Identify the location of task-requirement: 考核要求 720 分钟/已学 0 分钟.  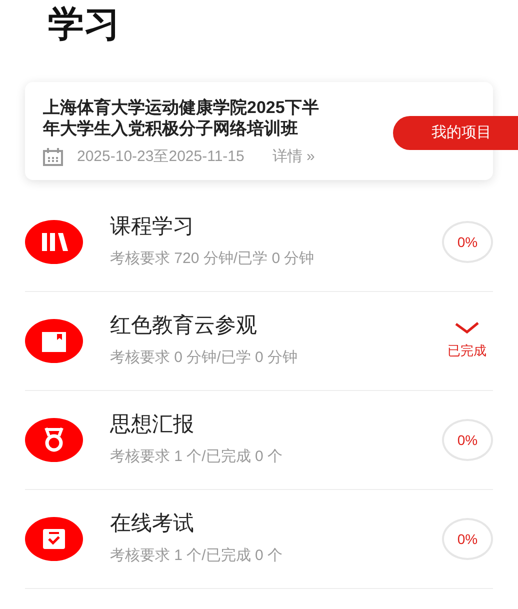
(213, 259).